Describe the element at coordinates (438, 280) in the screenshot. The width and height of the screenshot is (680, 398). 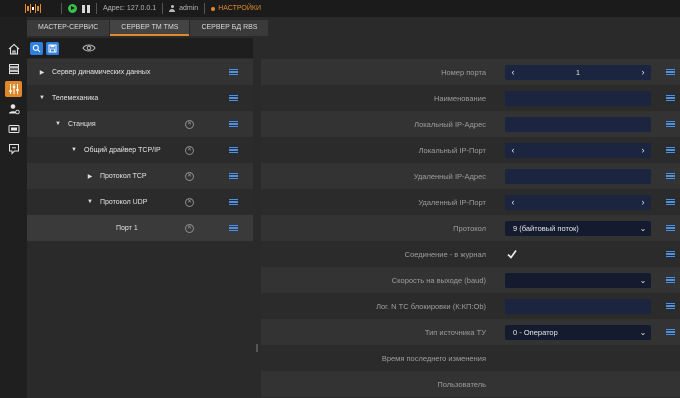
I see `prop-label: Скорость на выходе (baud)` at that location.